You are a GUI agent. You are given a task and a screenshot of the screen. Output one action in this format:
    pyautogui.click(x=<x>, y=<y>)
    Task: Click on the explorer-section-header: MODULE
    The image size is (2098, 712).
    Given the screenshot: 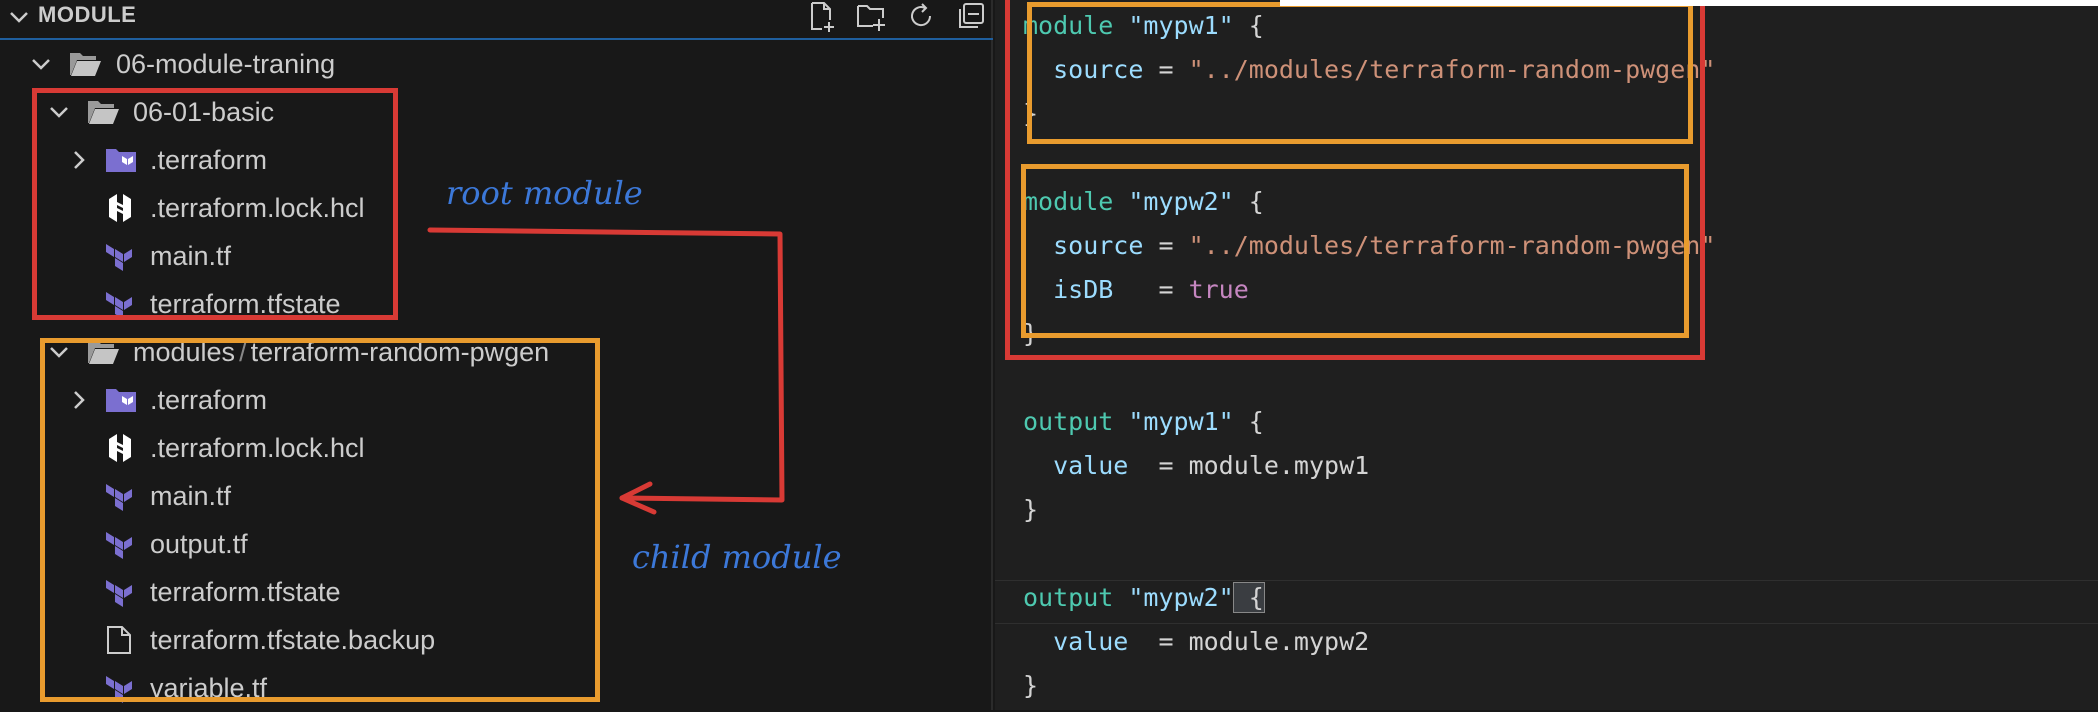 What is the action you would take?
    pyautogui.click(x=496, y=16)
    